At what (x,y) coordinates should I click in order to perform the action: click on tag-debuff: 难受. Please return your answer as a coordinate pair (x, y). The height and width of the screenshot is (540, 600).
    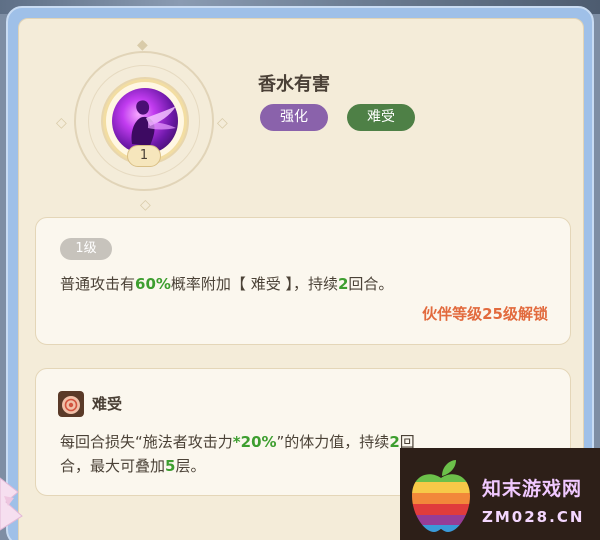
    Looking at the image, I should click on (381, 117).